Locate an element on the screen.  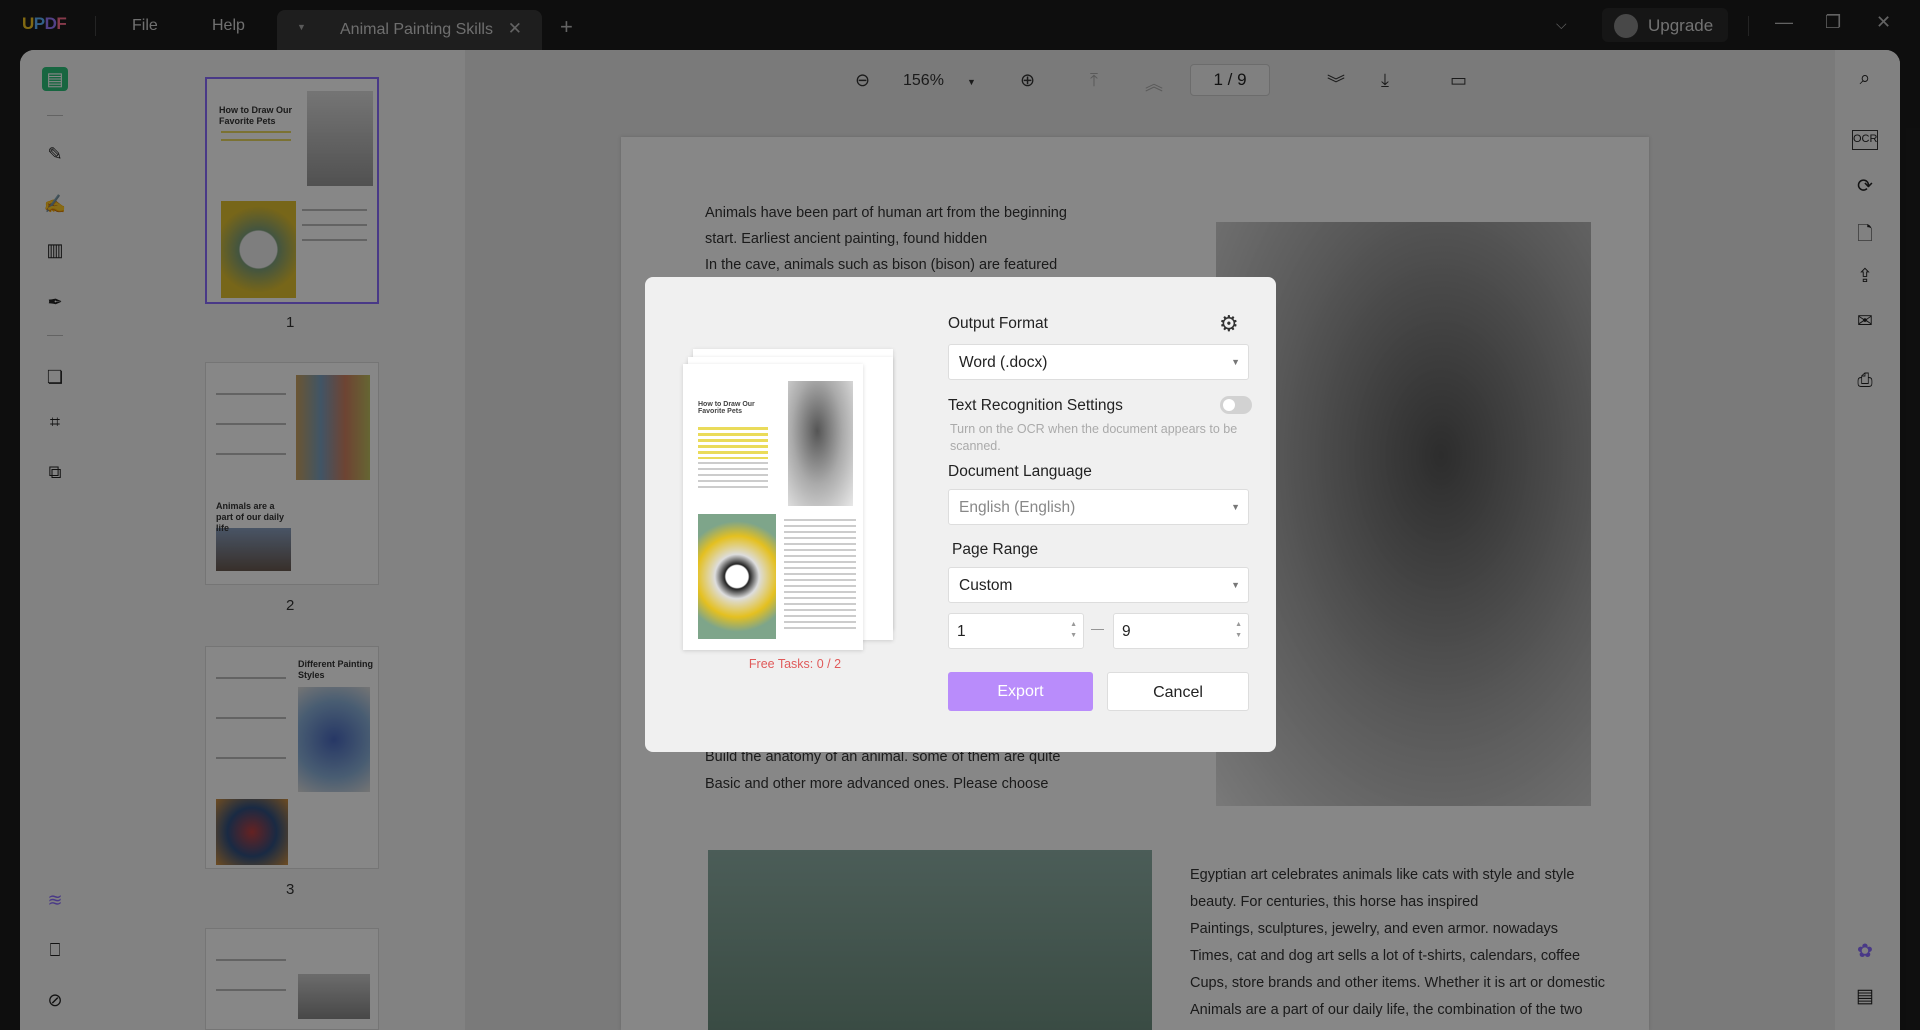
range-to-value: 9 is located at coordinates (1126, 631).